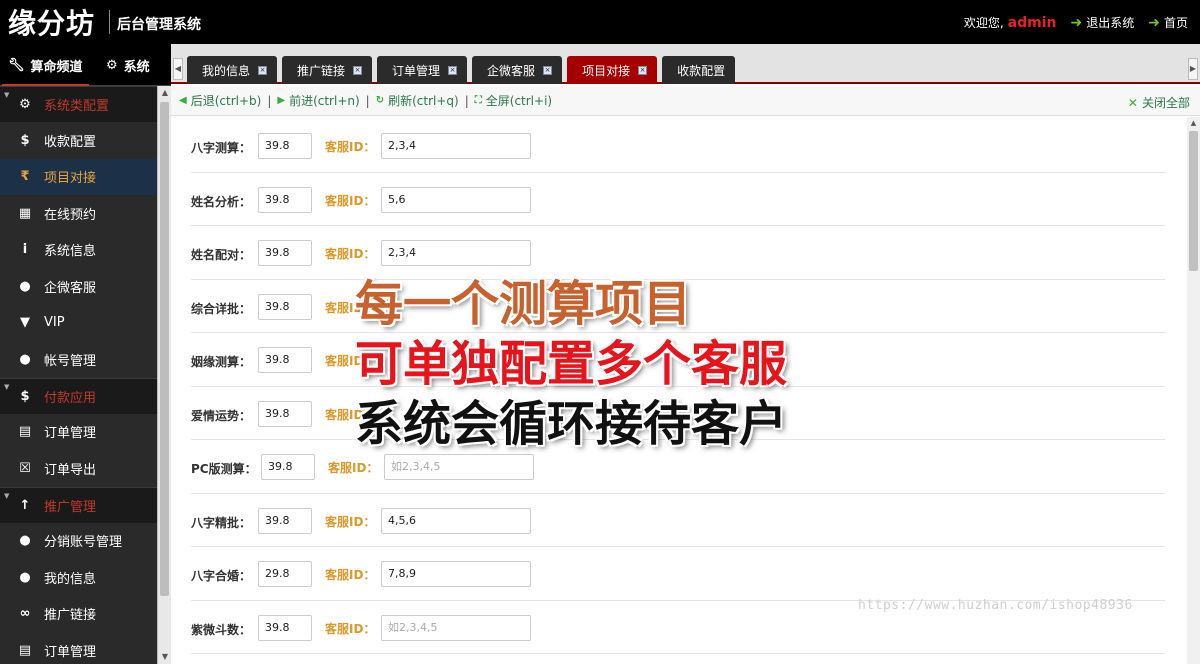 The width and height of the screenshot is (1200, 664). Describe the element at coordinates (78, 432) in the screenshot. I see `sidebar-item-orders: ▤ 订单管理` at that location.